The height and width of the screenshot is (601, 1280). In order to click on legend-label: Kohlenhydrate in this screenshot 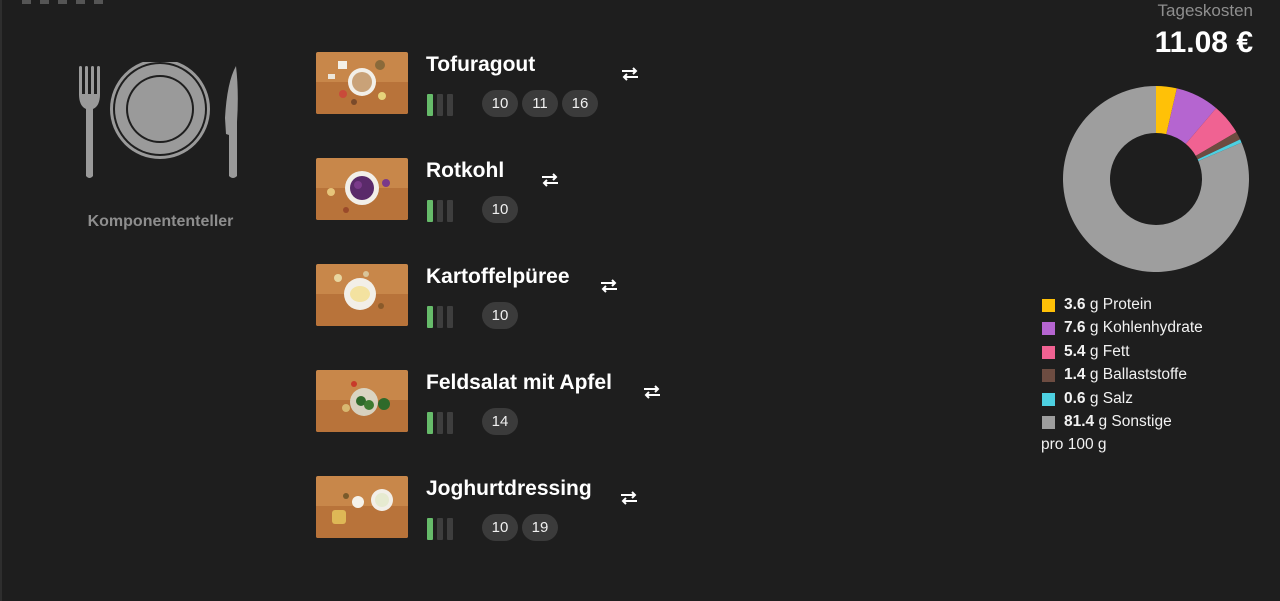, I will do `click(1152, 328)`.